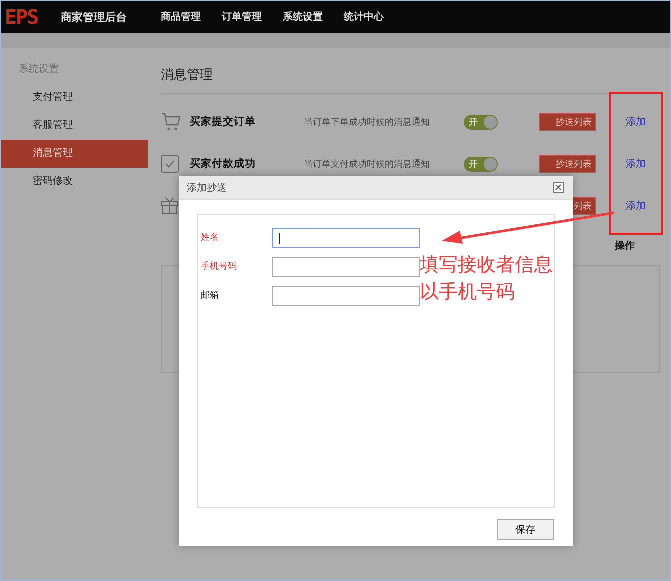  Describe the element at coordinates (223, 122) in the screenshot. I see `event-name: 买家提交订单` at that location.